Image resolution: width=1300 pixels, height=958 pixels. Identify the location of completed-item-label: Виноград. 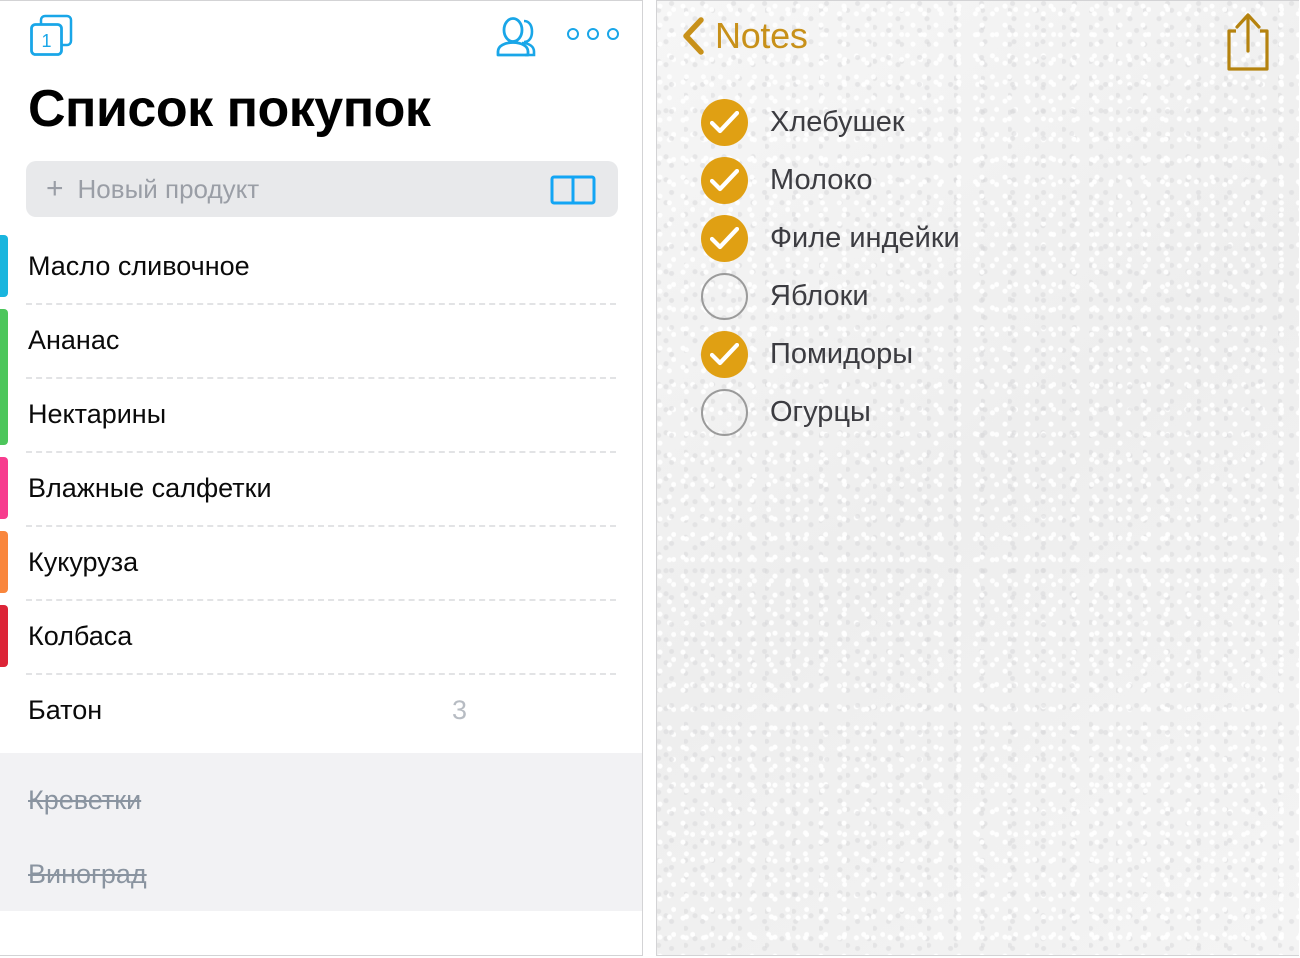
(87, 873).